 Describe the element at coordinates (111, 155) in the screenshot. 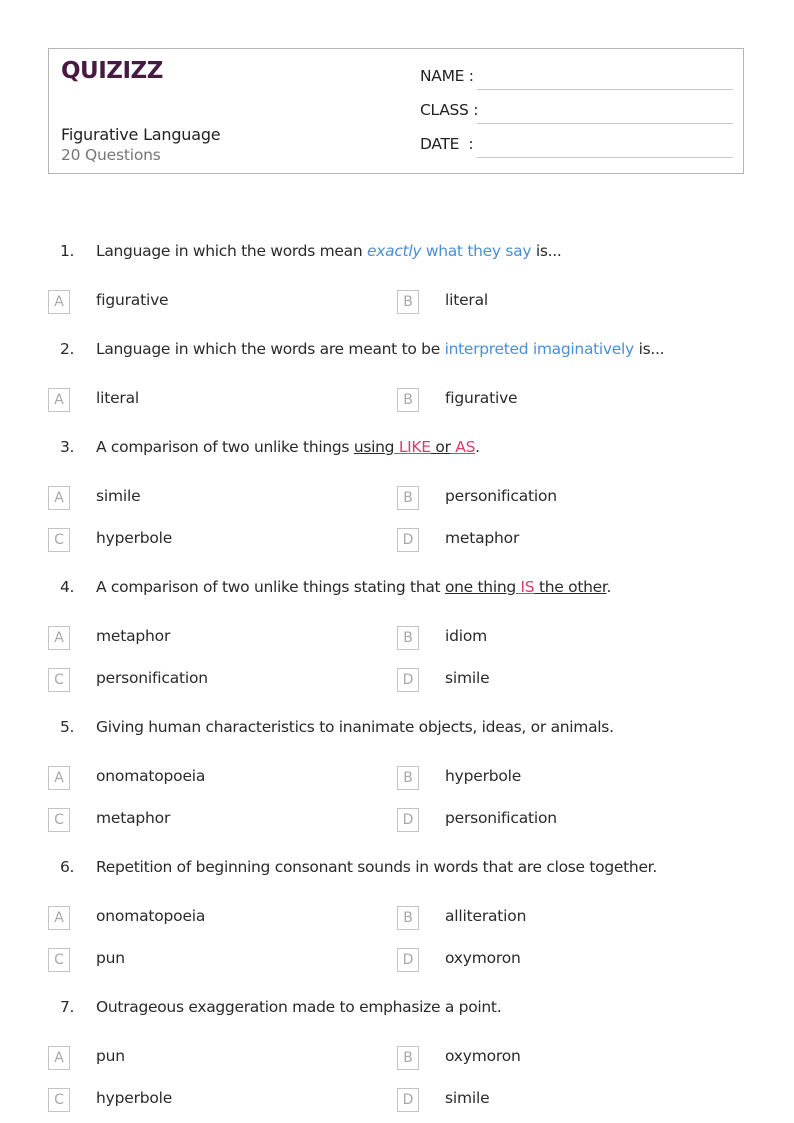

I see `question-count: 20 Questions` at that location.